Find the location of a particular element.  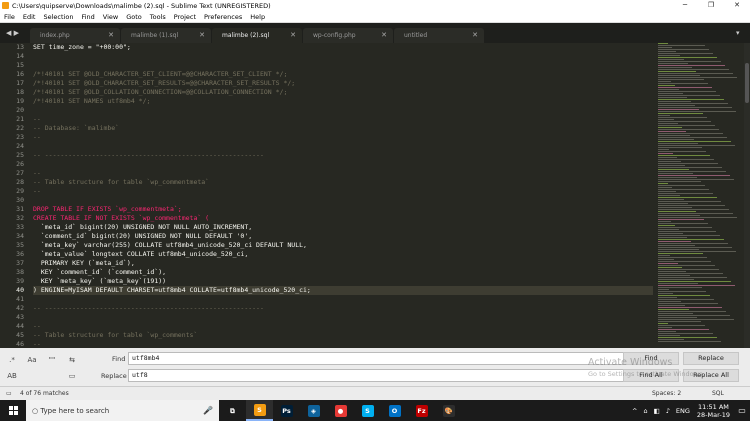

menu-project: Project is located at coordinates (185, 17).